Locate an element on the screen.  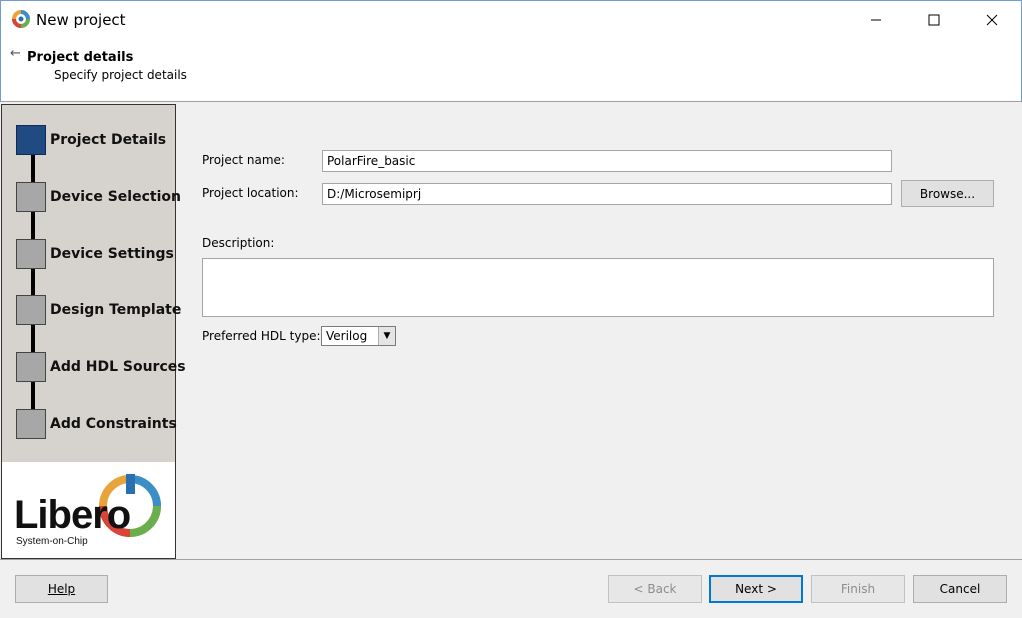
cancel-button: Cancel is located at coordinates (960, 589).